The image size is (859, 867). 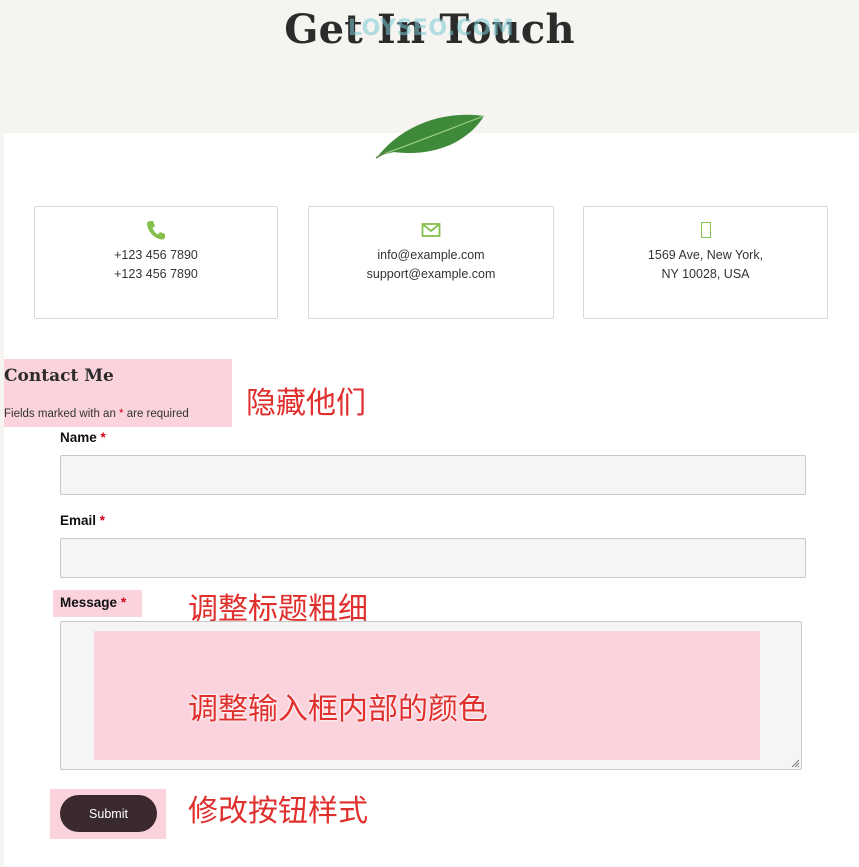 What do you see at coordinates (156, 274) in the screenshot?
I see `phone-line-2: +123 456 7890` at bounding box center [156, 274].